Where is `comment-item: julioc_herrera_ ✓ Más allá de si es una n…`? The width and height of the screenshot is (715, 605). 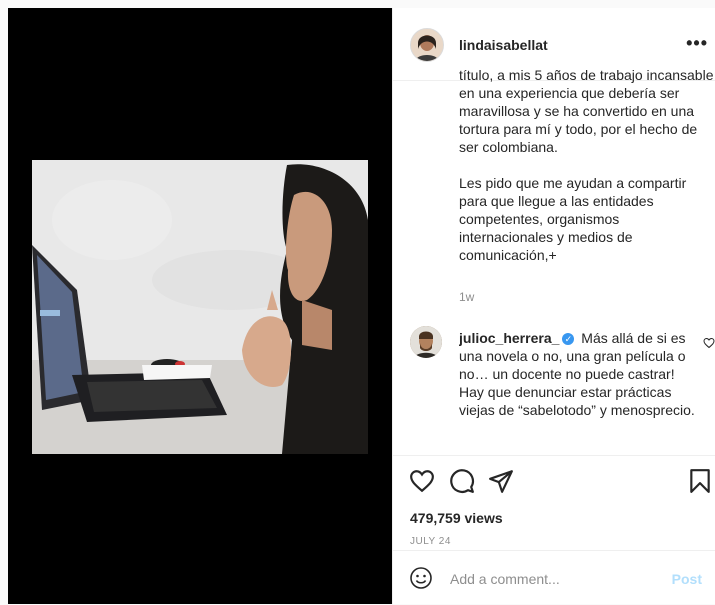
comment-item: julioc_herrera_ ✓ Más allá de si es una n… is located at coordinates (579, 391).